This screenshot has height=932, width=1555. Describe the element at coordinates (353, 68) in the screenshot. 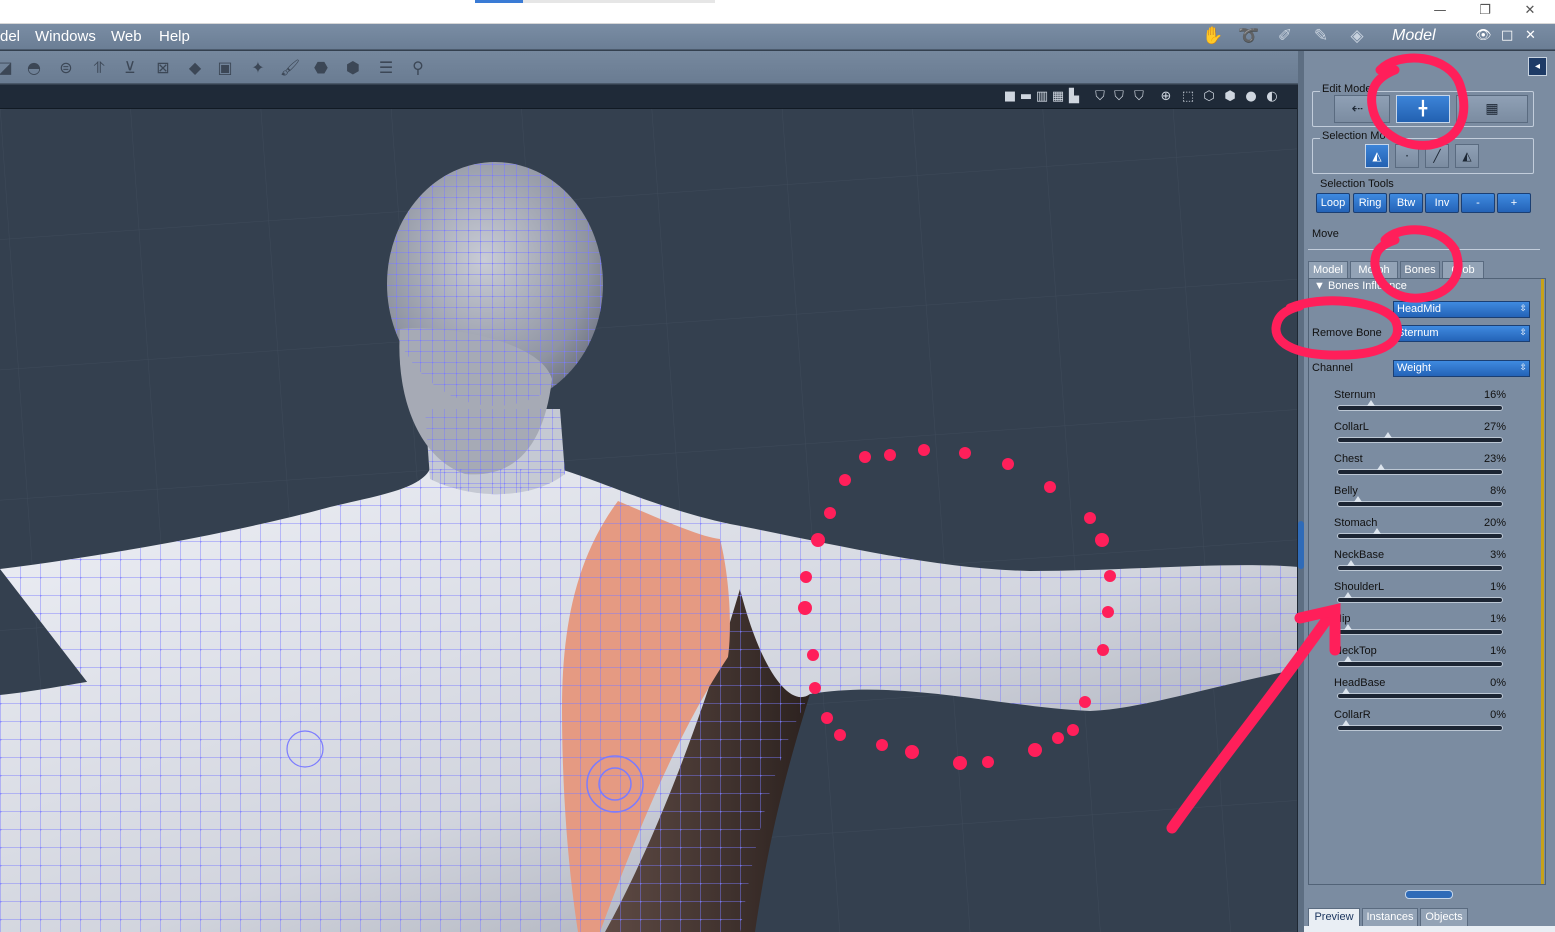

I see `morph-tool-icon: ⬢` at that location.